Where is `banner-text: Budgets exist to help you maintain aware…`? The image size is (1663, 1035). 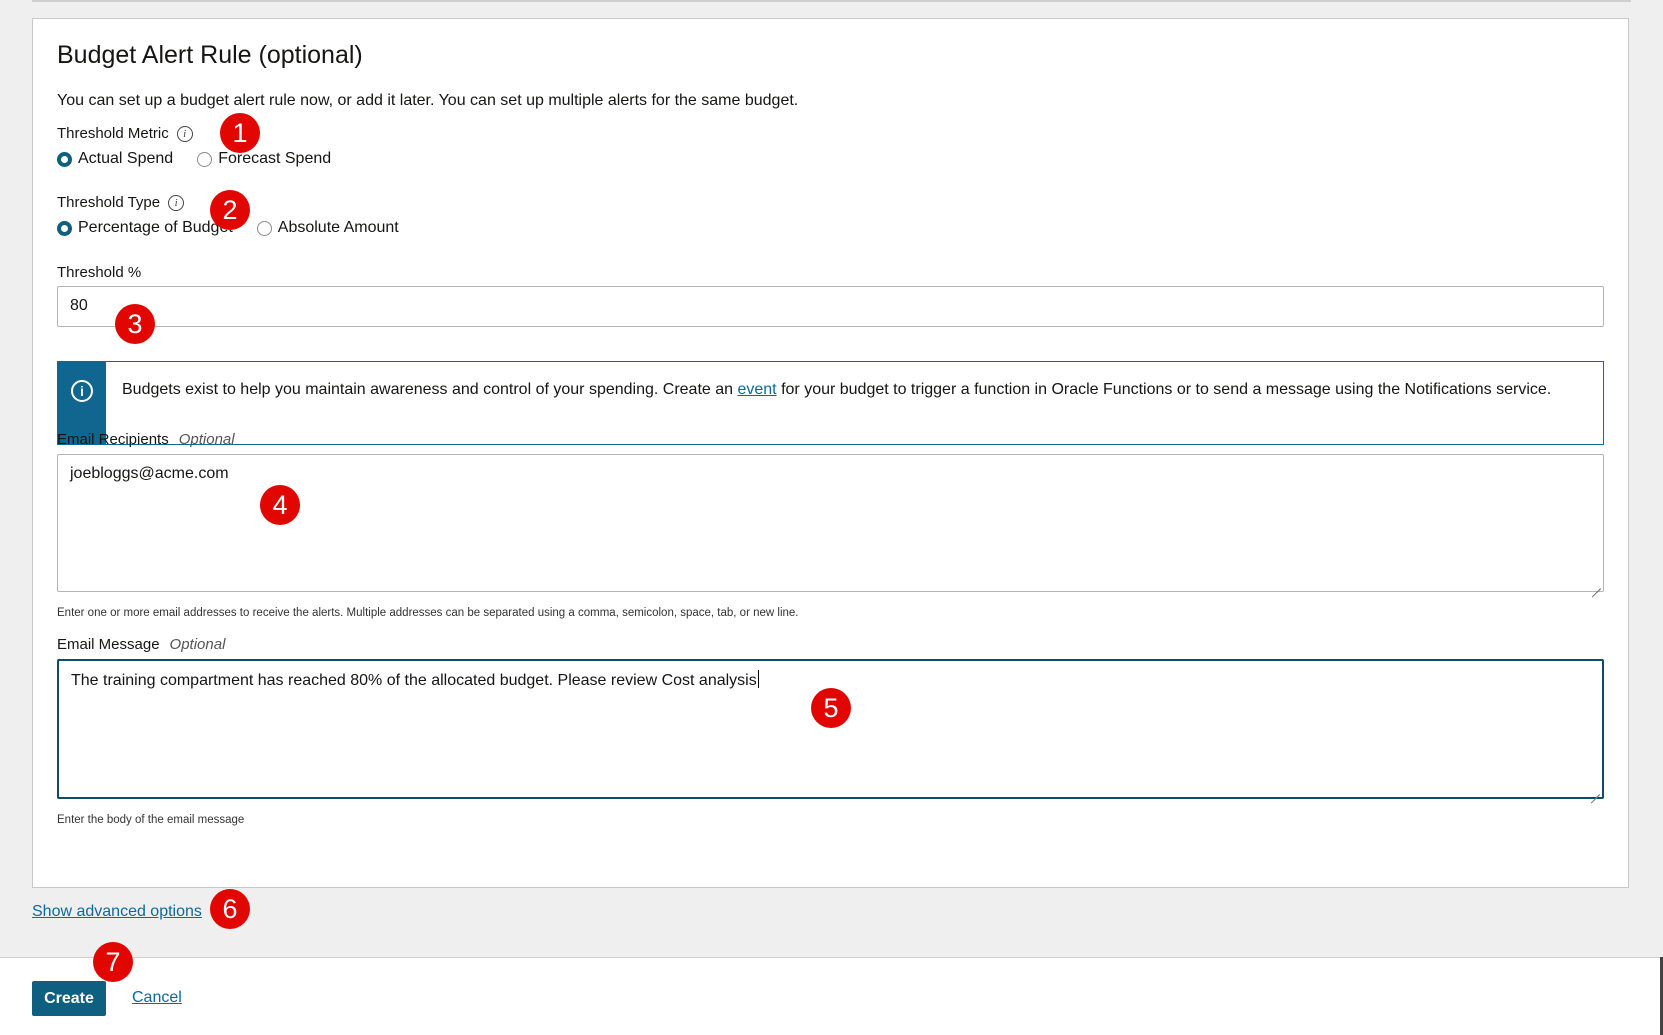
banner-text: Budgets exist to help you maintain aware… is located at coordinates (848, 403).